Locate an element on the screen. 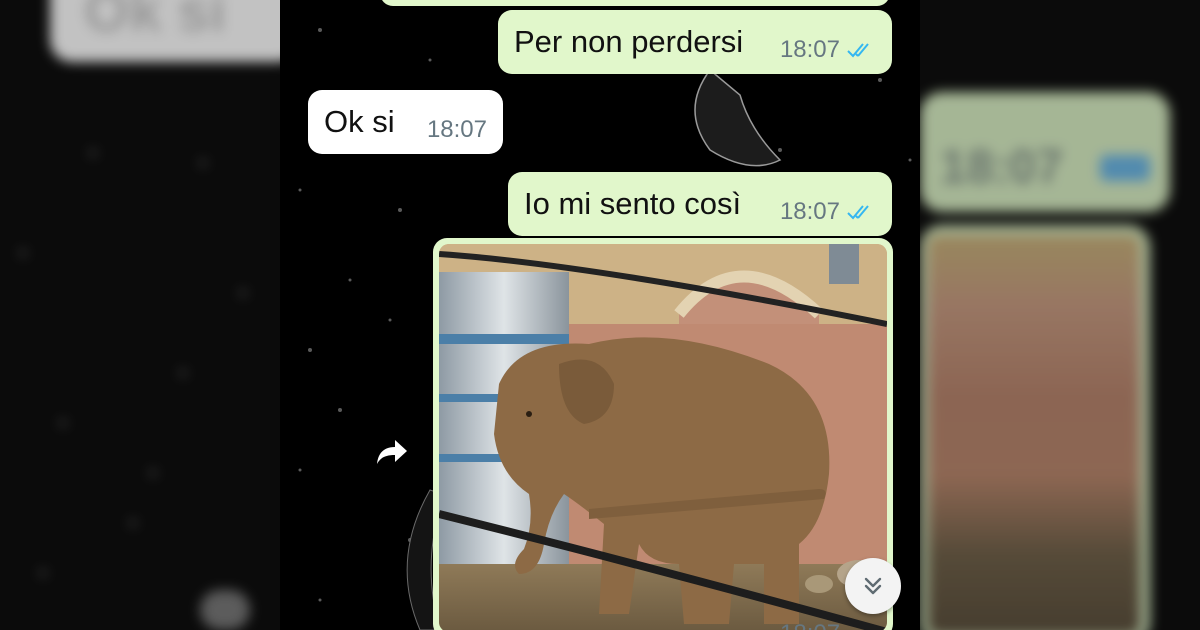 Image resolution: width=1200 pixels, height=630 pixels. scroll-to-bottom-button is located at coordinates (873, 586).